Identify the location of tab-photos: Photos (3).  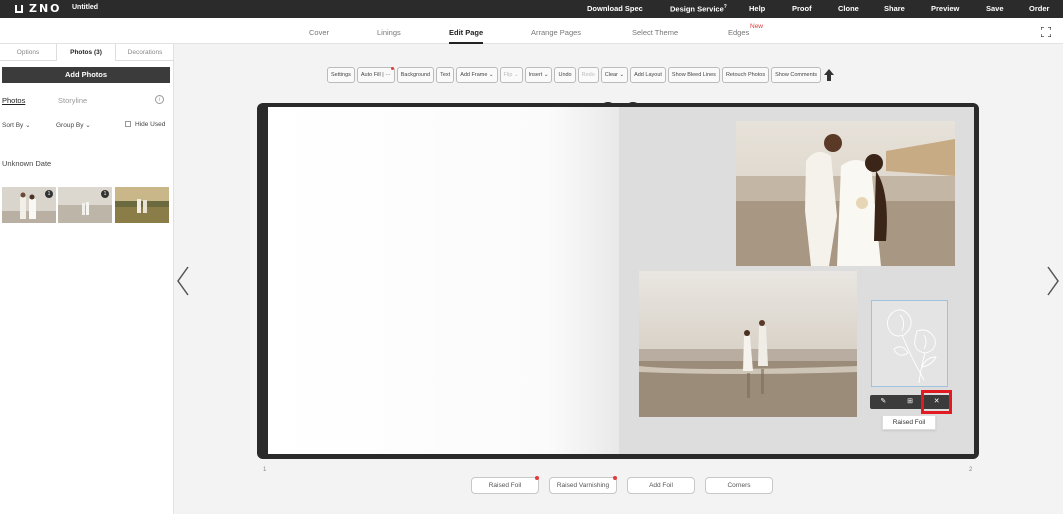
(86, 52).